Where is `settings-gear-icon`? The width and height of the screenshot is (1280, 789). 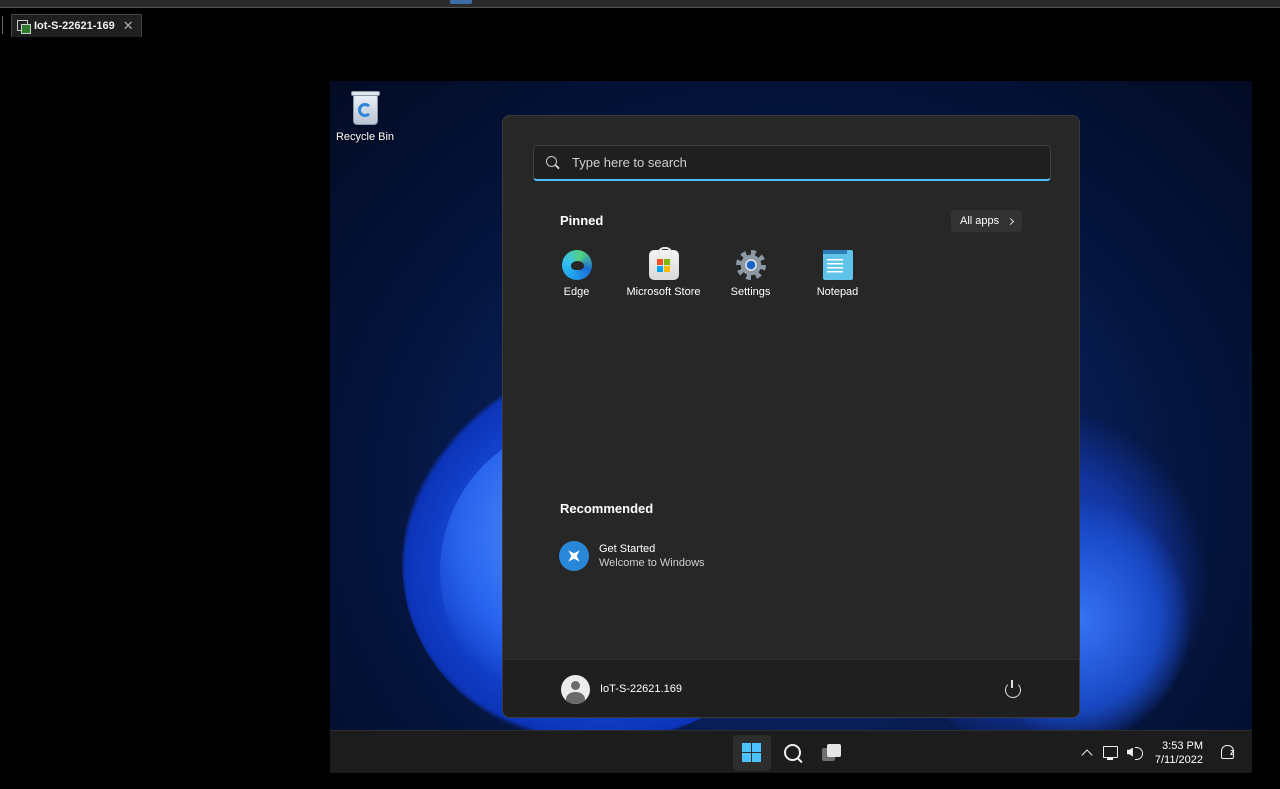
settings-gear-icon is located at coordinates (750, 265).